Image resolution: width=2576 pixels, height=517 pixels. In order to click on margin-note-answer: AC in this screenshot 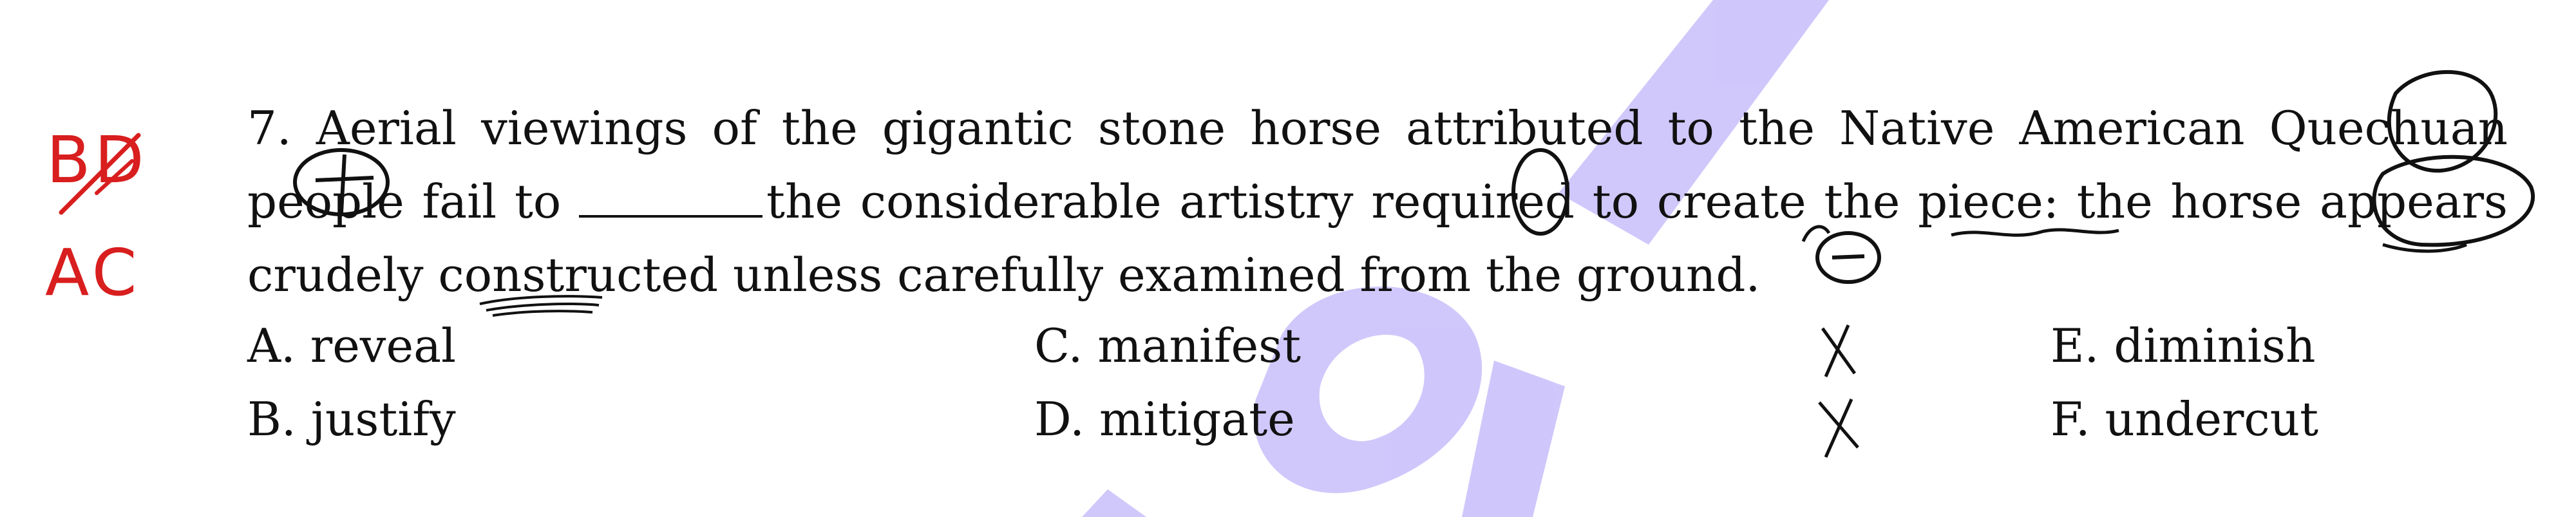, I will do `click(93, 272)`.